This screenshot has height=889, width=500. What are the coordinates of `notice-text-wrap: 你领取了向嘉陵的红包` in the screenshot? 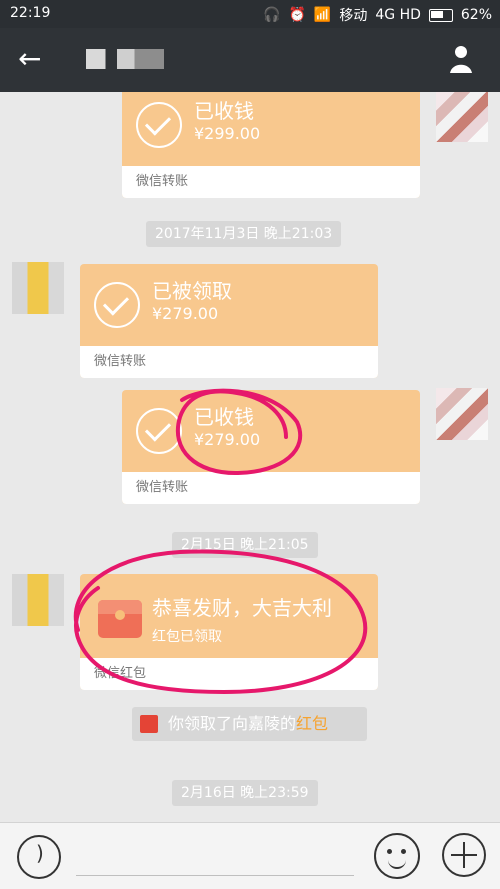 It's located at (248, 724).